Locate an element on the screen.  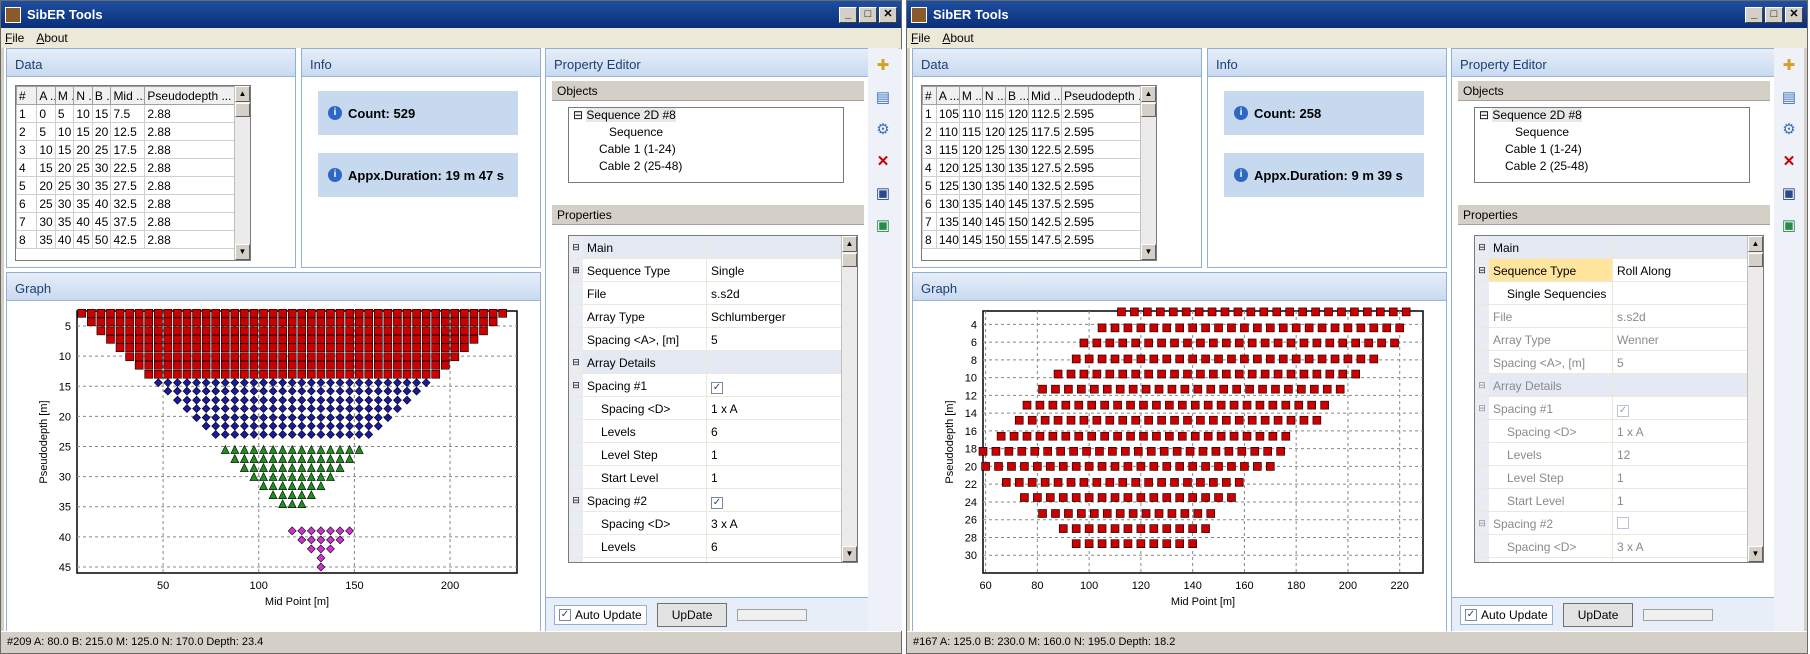
save-icon: ▣ is located at coordinates (1789, 193).